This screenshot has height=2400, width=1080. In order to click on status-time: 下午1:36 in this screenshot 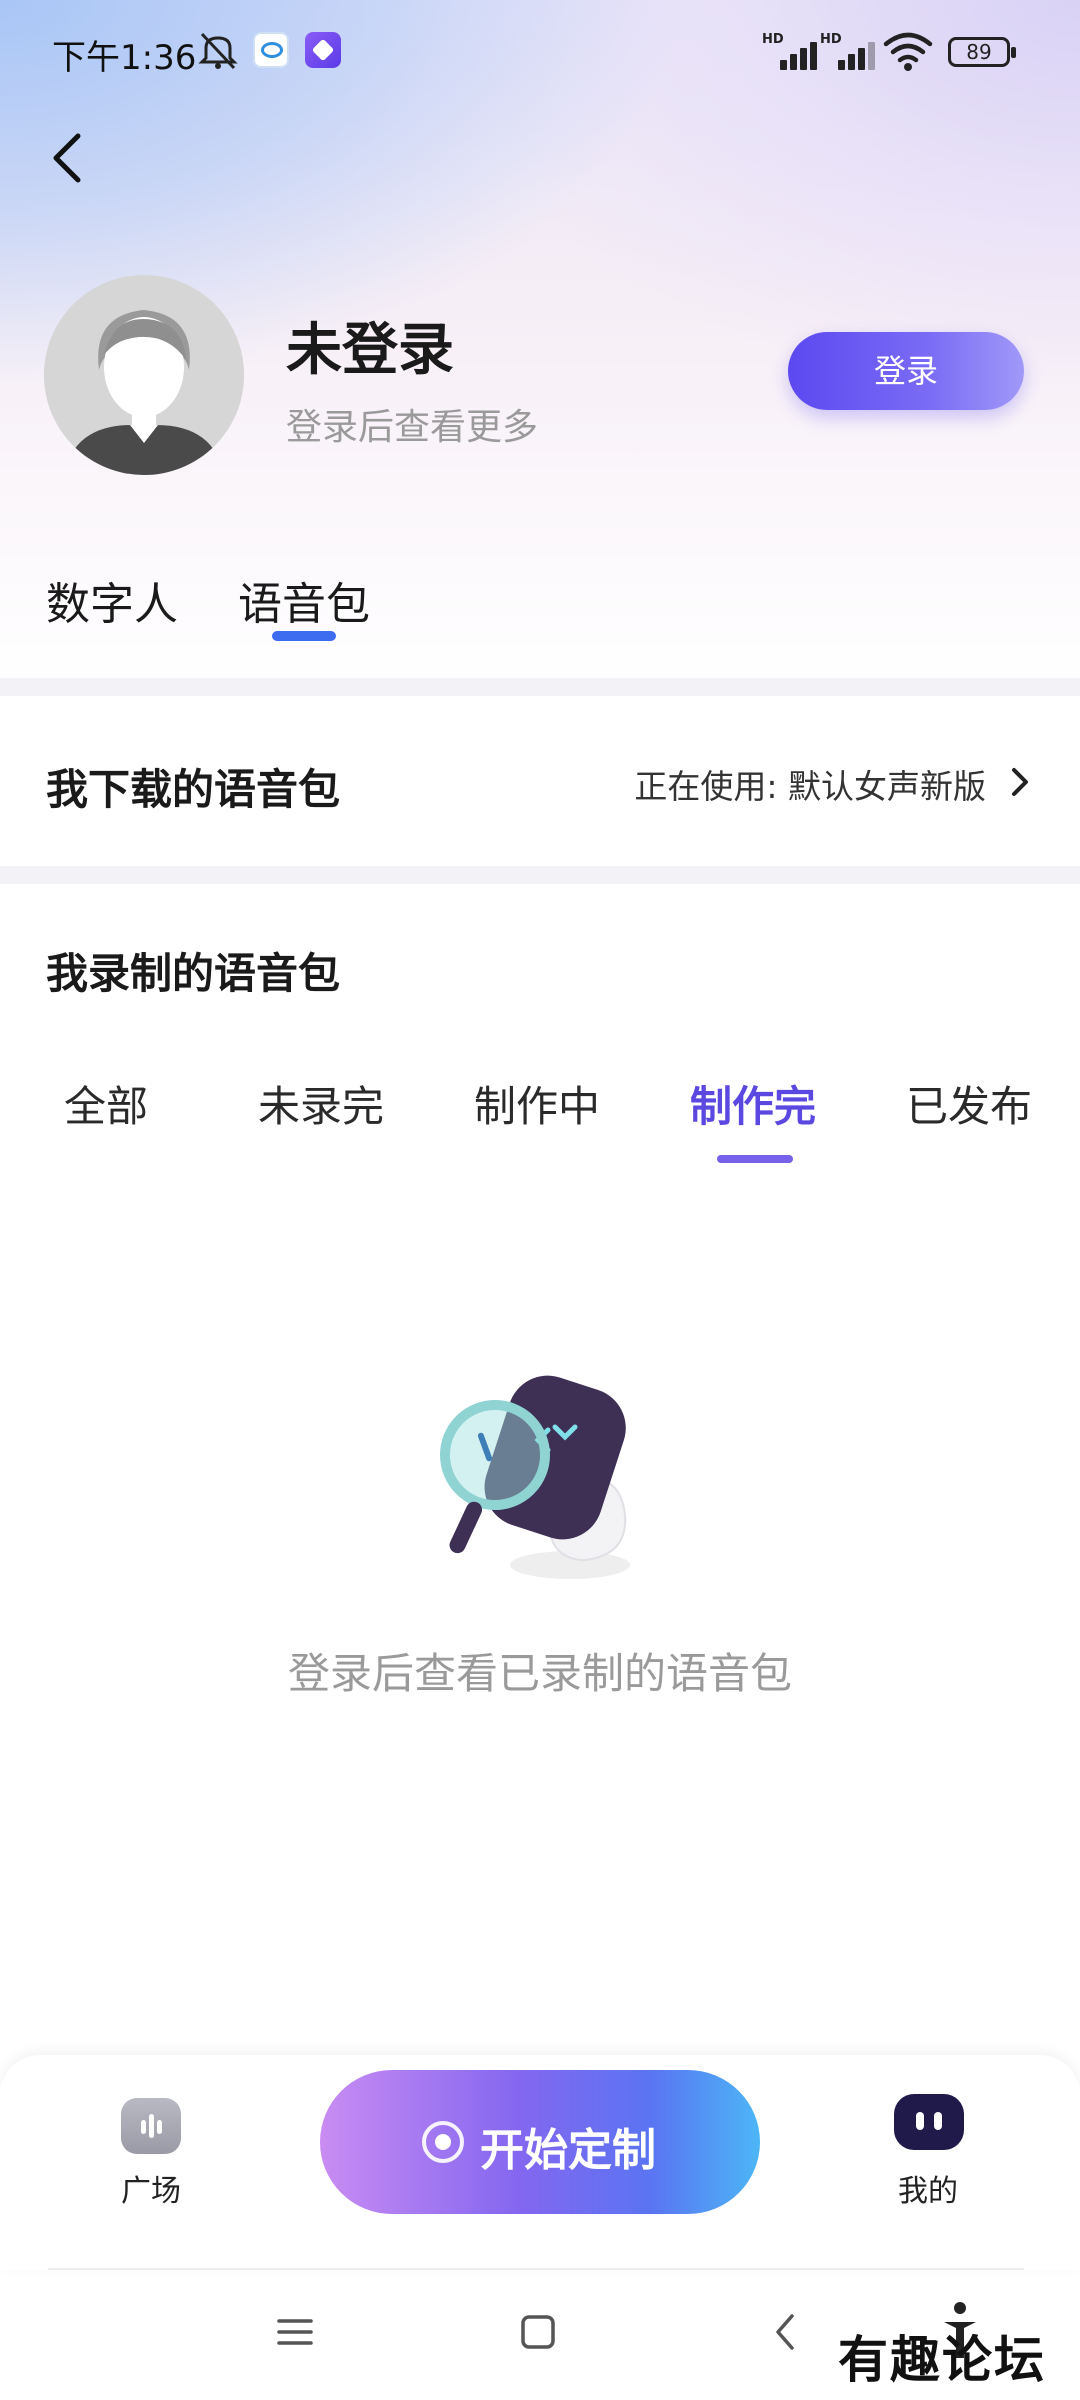, I will do `click(124, 58)`.